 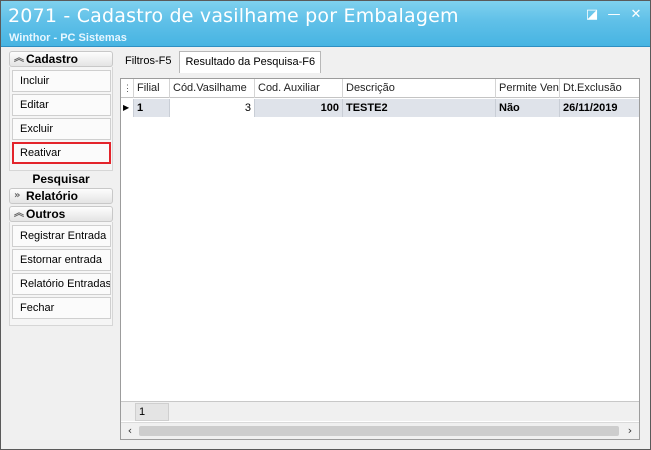 What do you see at coordinates (130, 431) in the screenshot?
I see `scroll-left-icon: ‹` at bounding box center [130, 431].